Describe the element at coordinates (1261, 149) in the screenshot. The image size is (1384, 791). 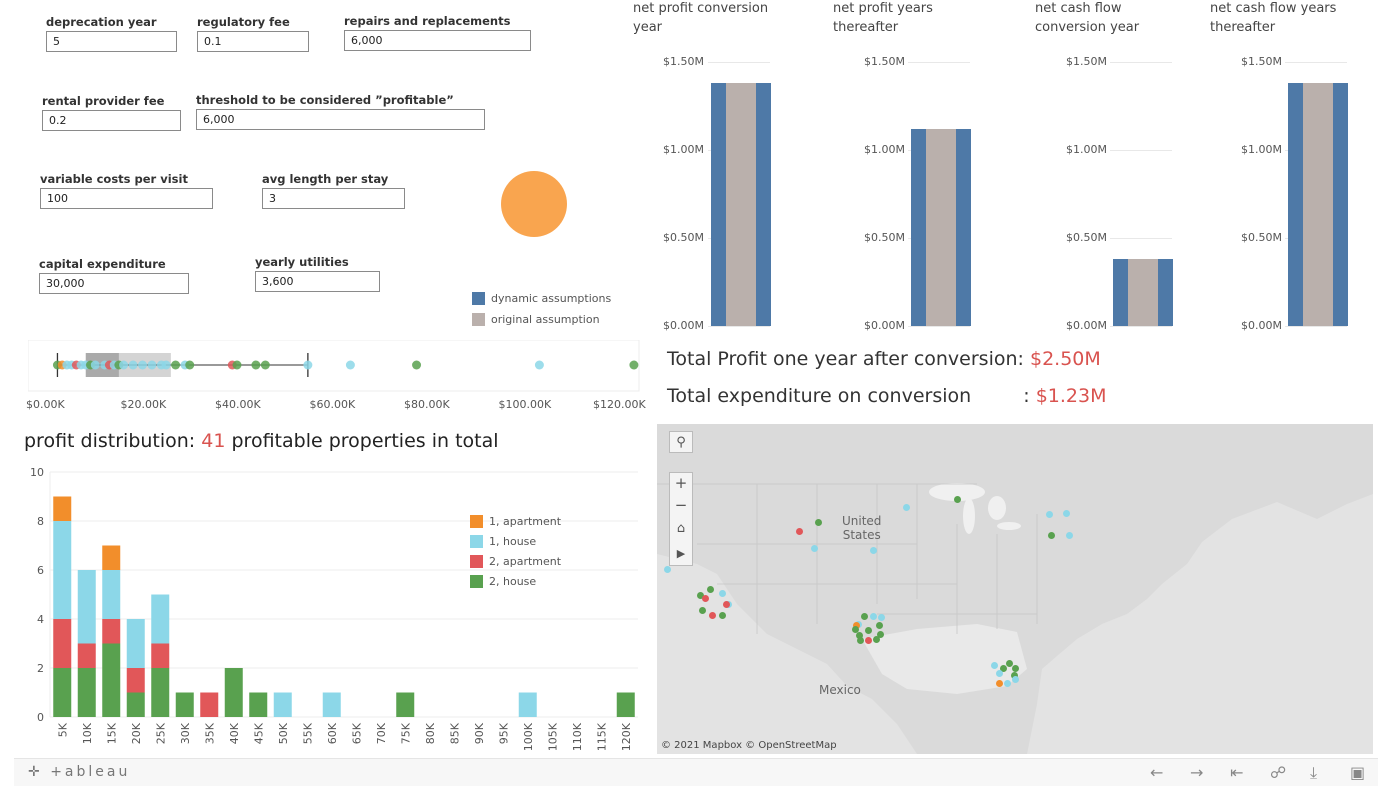
I see `sm-4-tick-1: $1.00M` at that location.